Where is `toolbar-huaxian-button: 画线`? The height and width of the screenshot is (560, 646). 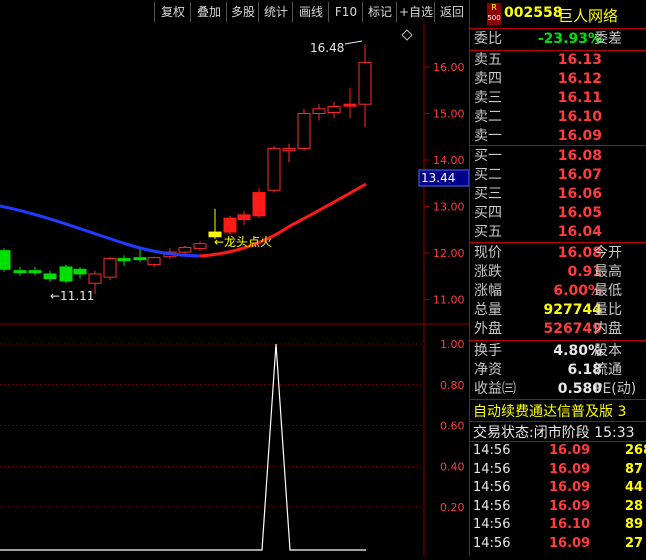
toolbar-huaxian-button: 画线 is located at coordinates (310, 12).